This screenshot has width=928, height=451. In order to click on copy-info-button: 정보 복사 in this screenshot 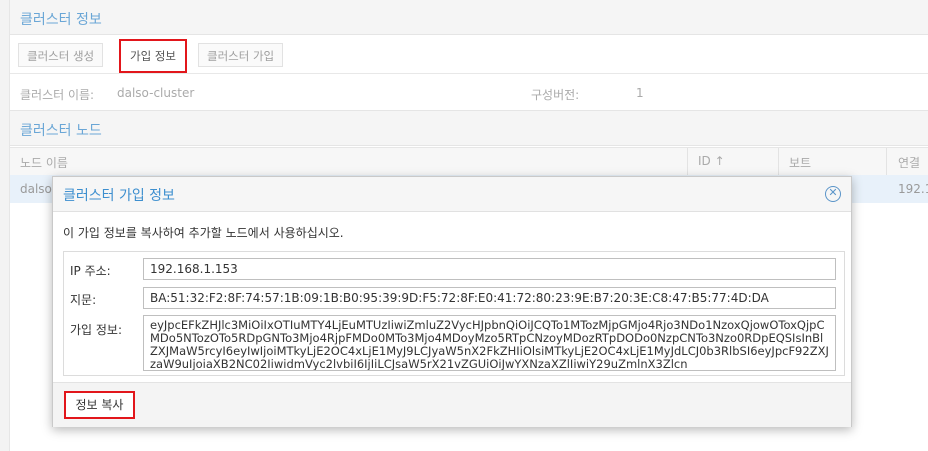, I will do `click(99, 405)`.